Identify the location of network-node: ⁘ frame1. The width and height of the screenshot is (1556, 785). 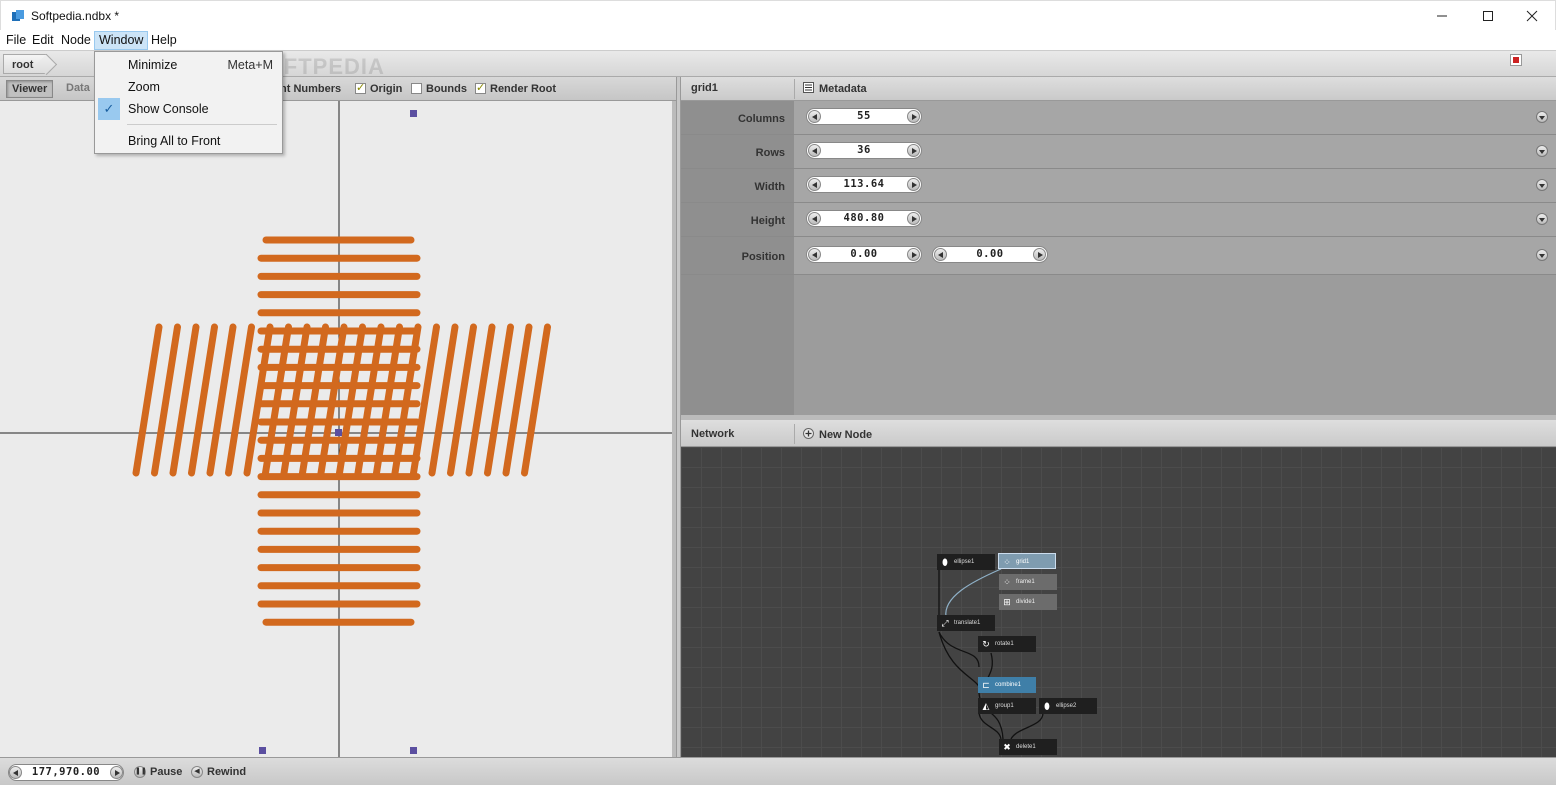
(1028, 582).